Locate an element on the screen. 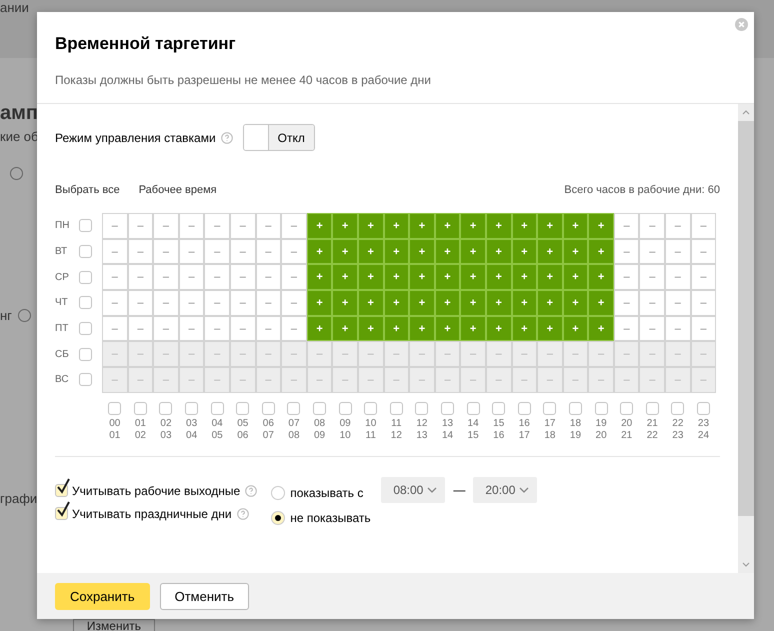  scroll-down-icon is located at coordinates (746, 564).